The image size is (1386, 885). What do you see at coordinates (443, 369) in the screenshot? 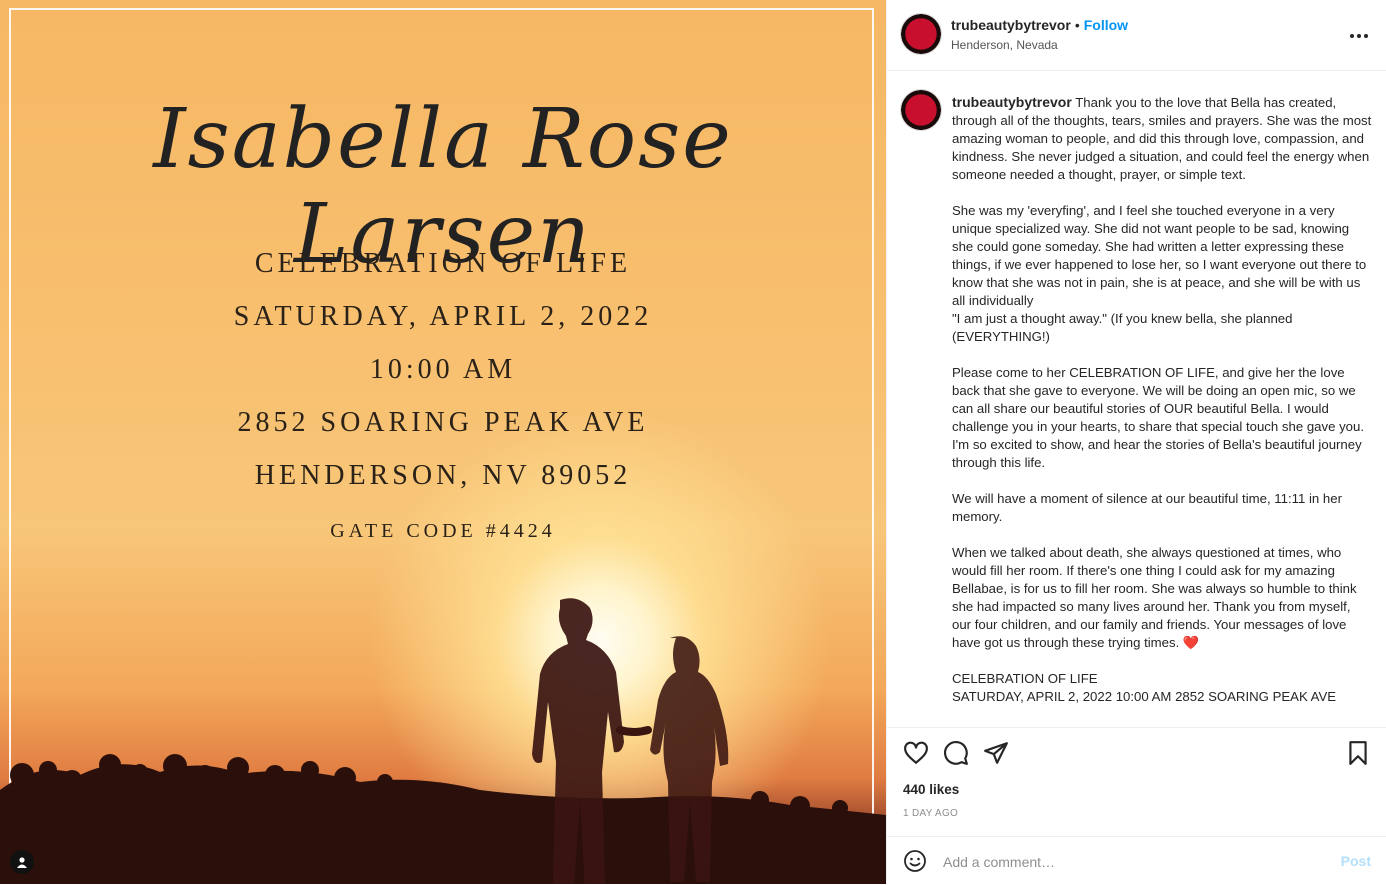
I see `event-time: 10:00 AM` at bounding box center [443, 369].